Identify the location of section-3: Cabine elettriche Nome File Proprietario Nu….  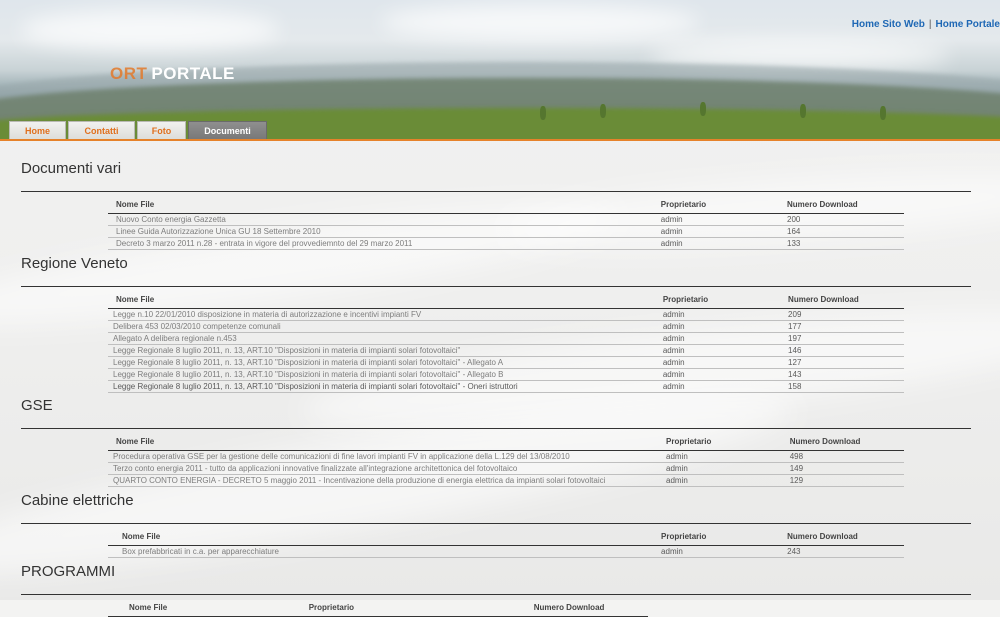
(496, 523).